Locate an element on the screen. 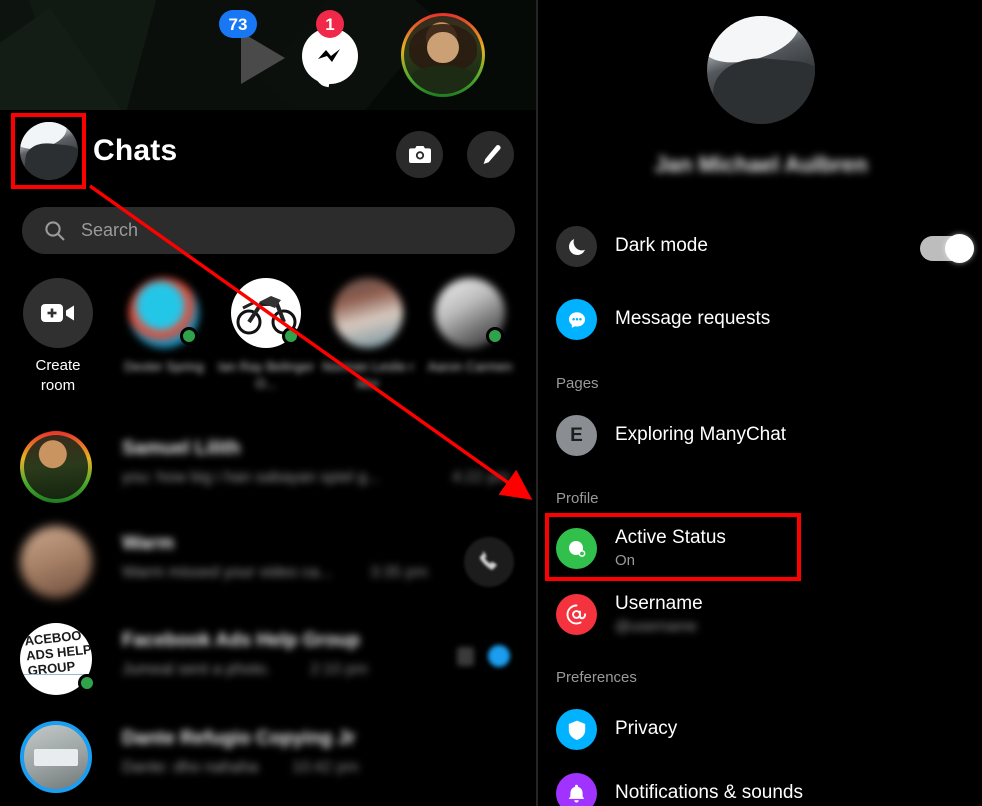  seen-indicator is located at coordinates (465, 656).